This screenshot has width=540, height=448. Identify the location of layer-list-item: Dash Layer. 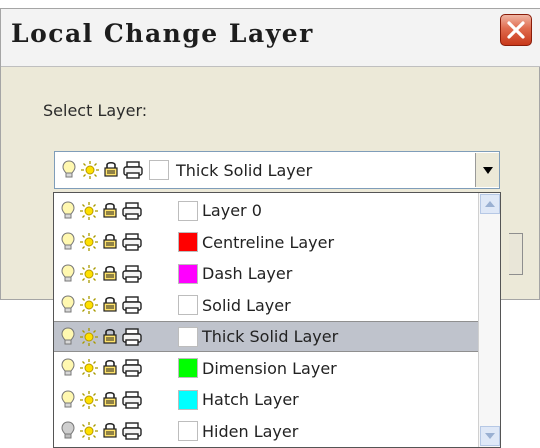
(266, 273).